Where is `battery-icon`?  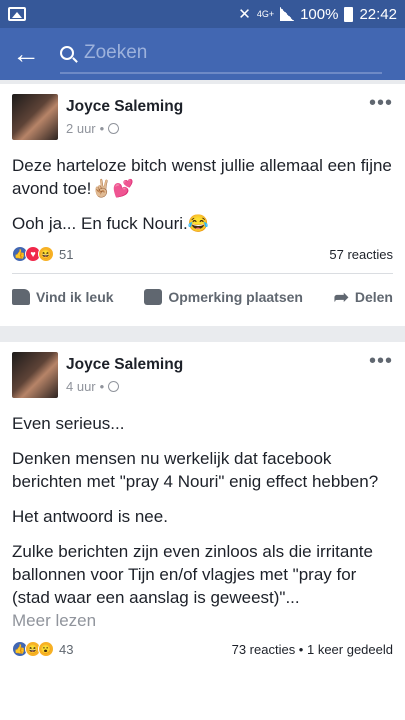 battery-icon is located at coordinates (349, 14).